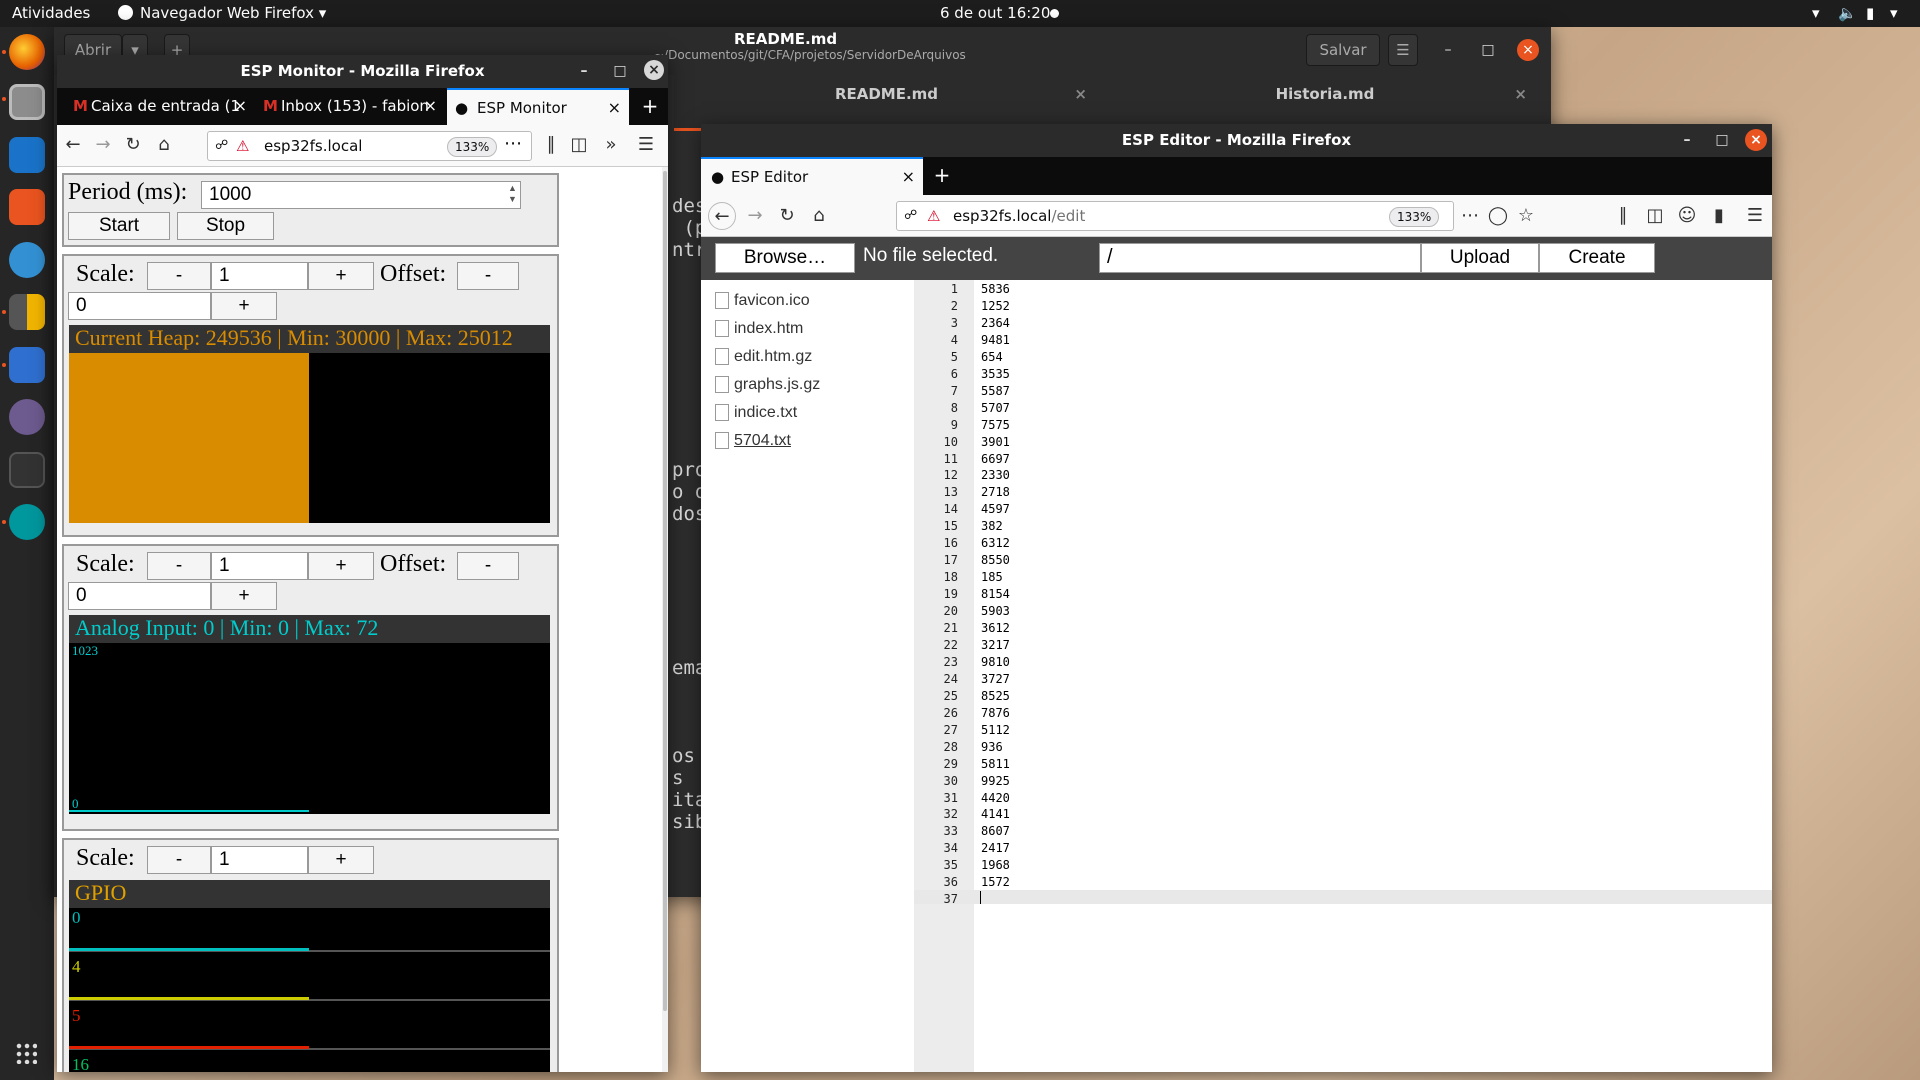 This screenshot has height=1080, width=1920. Describe the element at coordinates (995, 492) in the screenshot. I see `code-line: 2718` at that location.